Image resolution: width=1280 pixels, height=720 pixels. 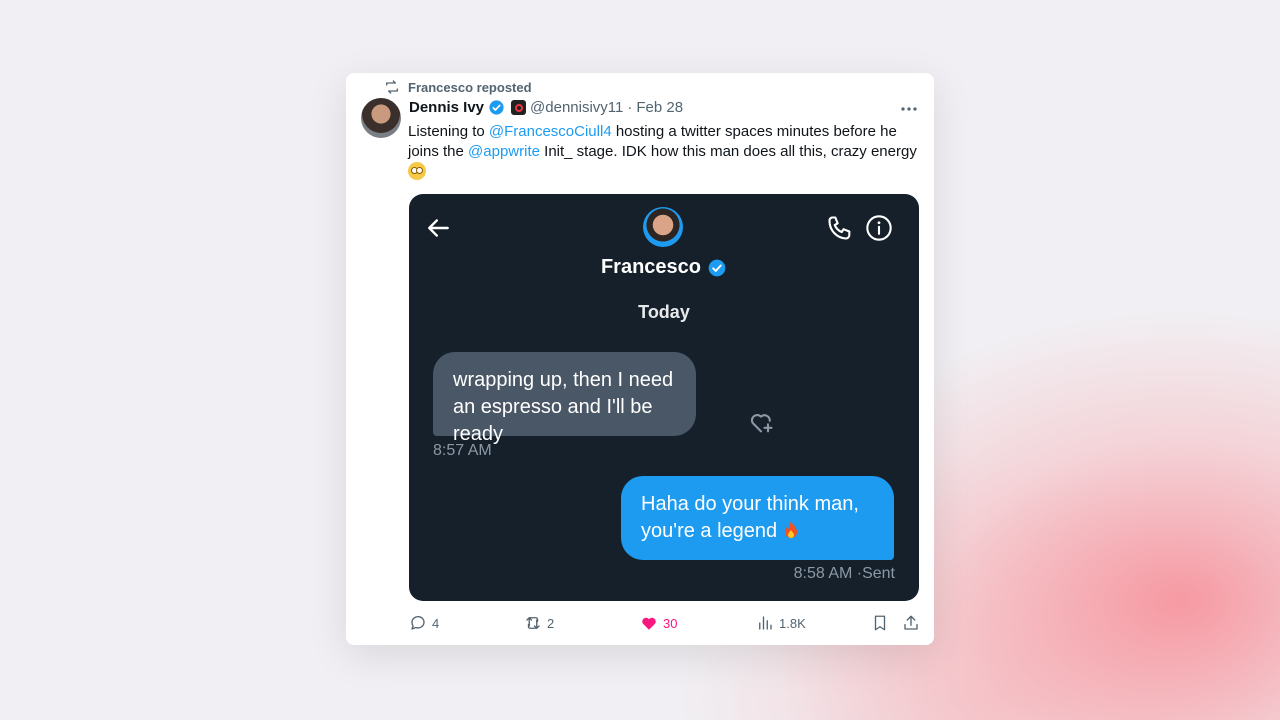 What do you see at coordinates (436, 623) in the screenshot?
I see `reply-count: 4` at bounding box center [436, 623].